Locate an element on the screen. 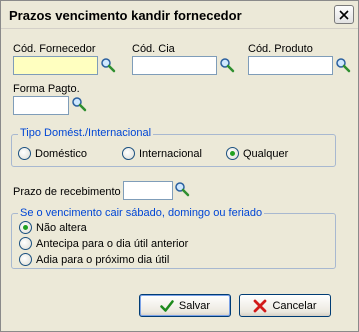 Image resolution: width=359 pixels, height=332 pixels. forma-pagto-field is located at coordinates (41, 105).